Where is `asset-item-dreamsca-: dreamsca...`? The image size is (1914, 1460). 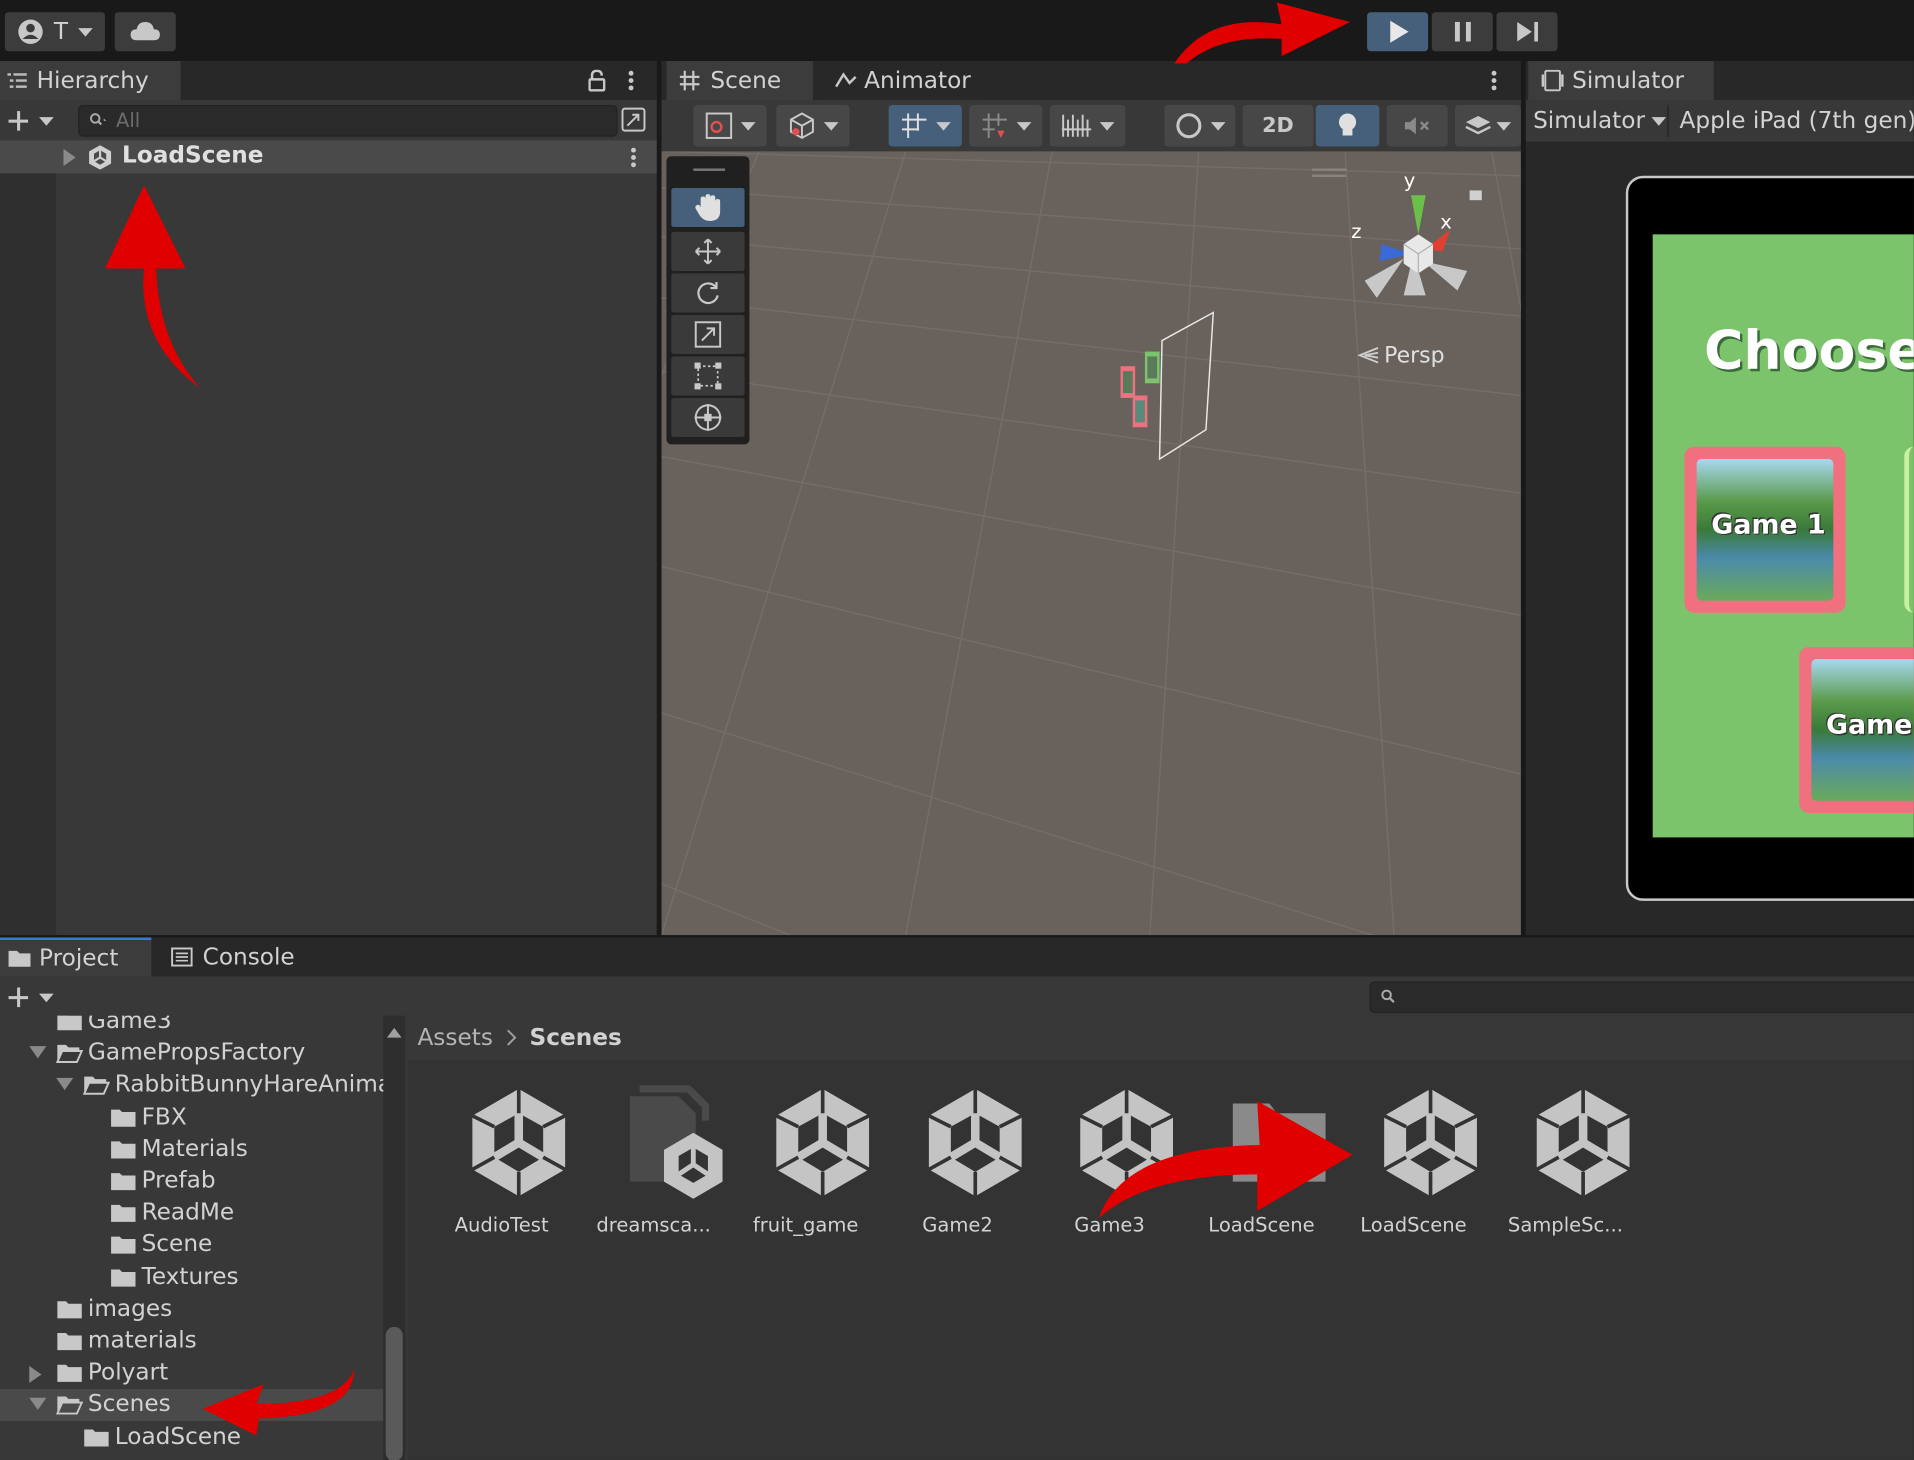
asset-item-dreamsca-: dreamsca... is located at coordinates (653, 1163).